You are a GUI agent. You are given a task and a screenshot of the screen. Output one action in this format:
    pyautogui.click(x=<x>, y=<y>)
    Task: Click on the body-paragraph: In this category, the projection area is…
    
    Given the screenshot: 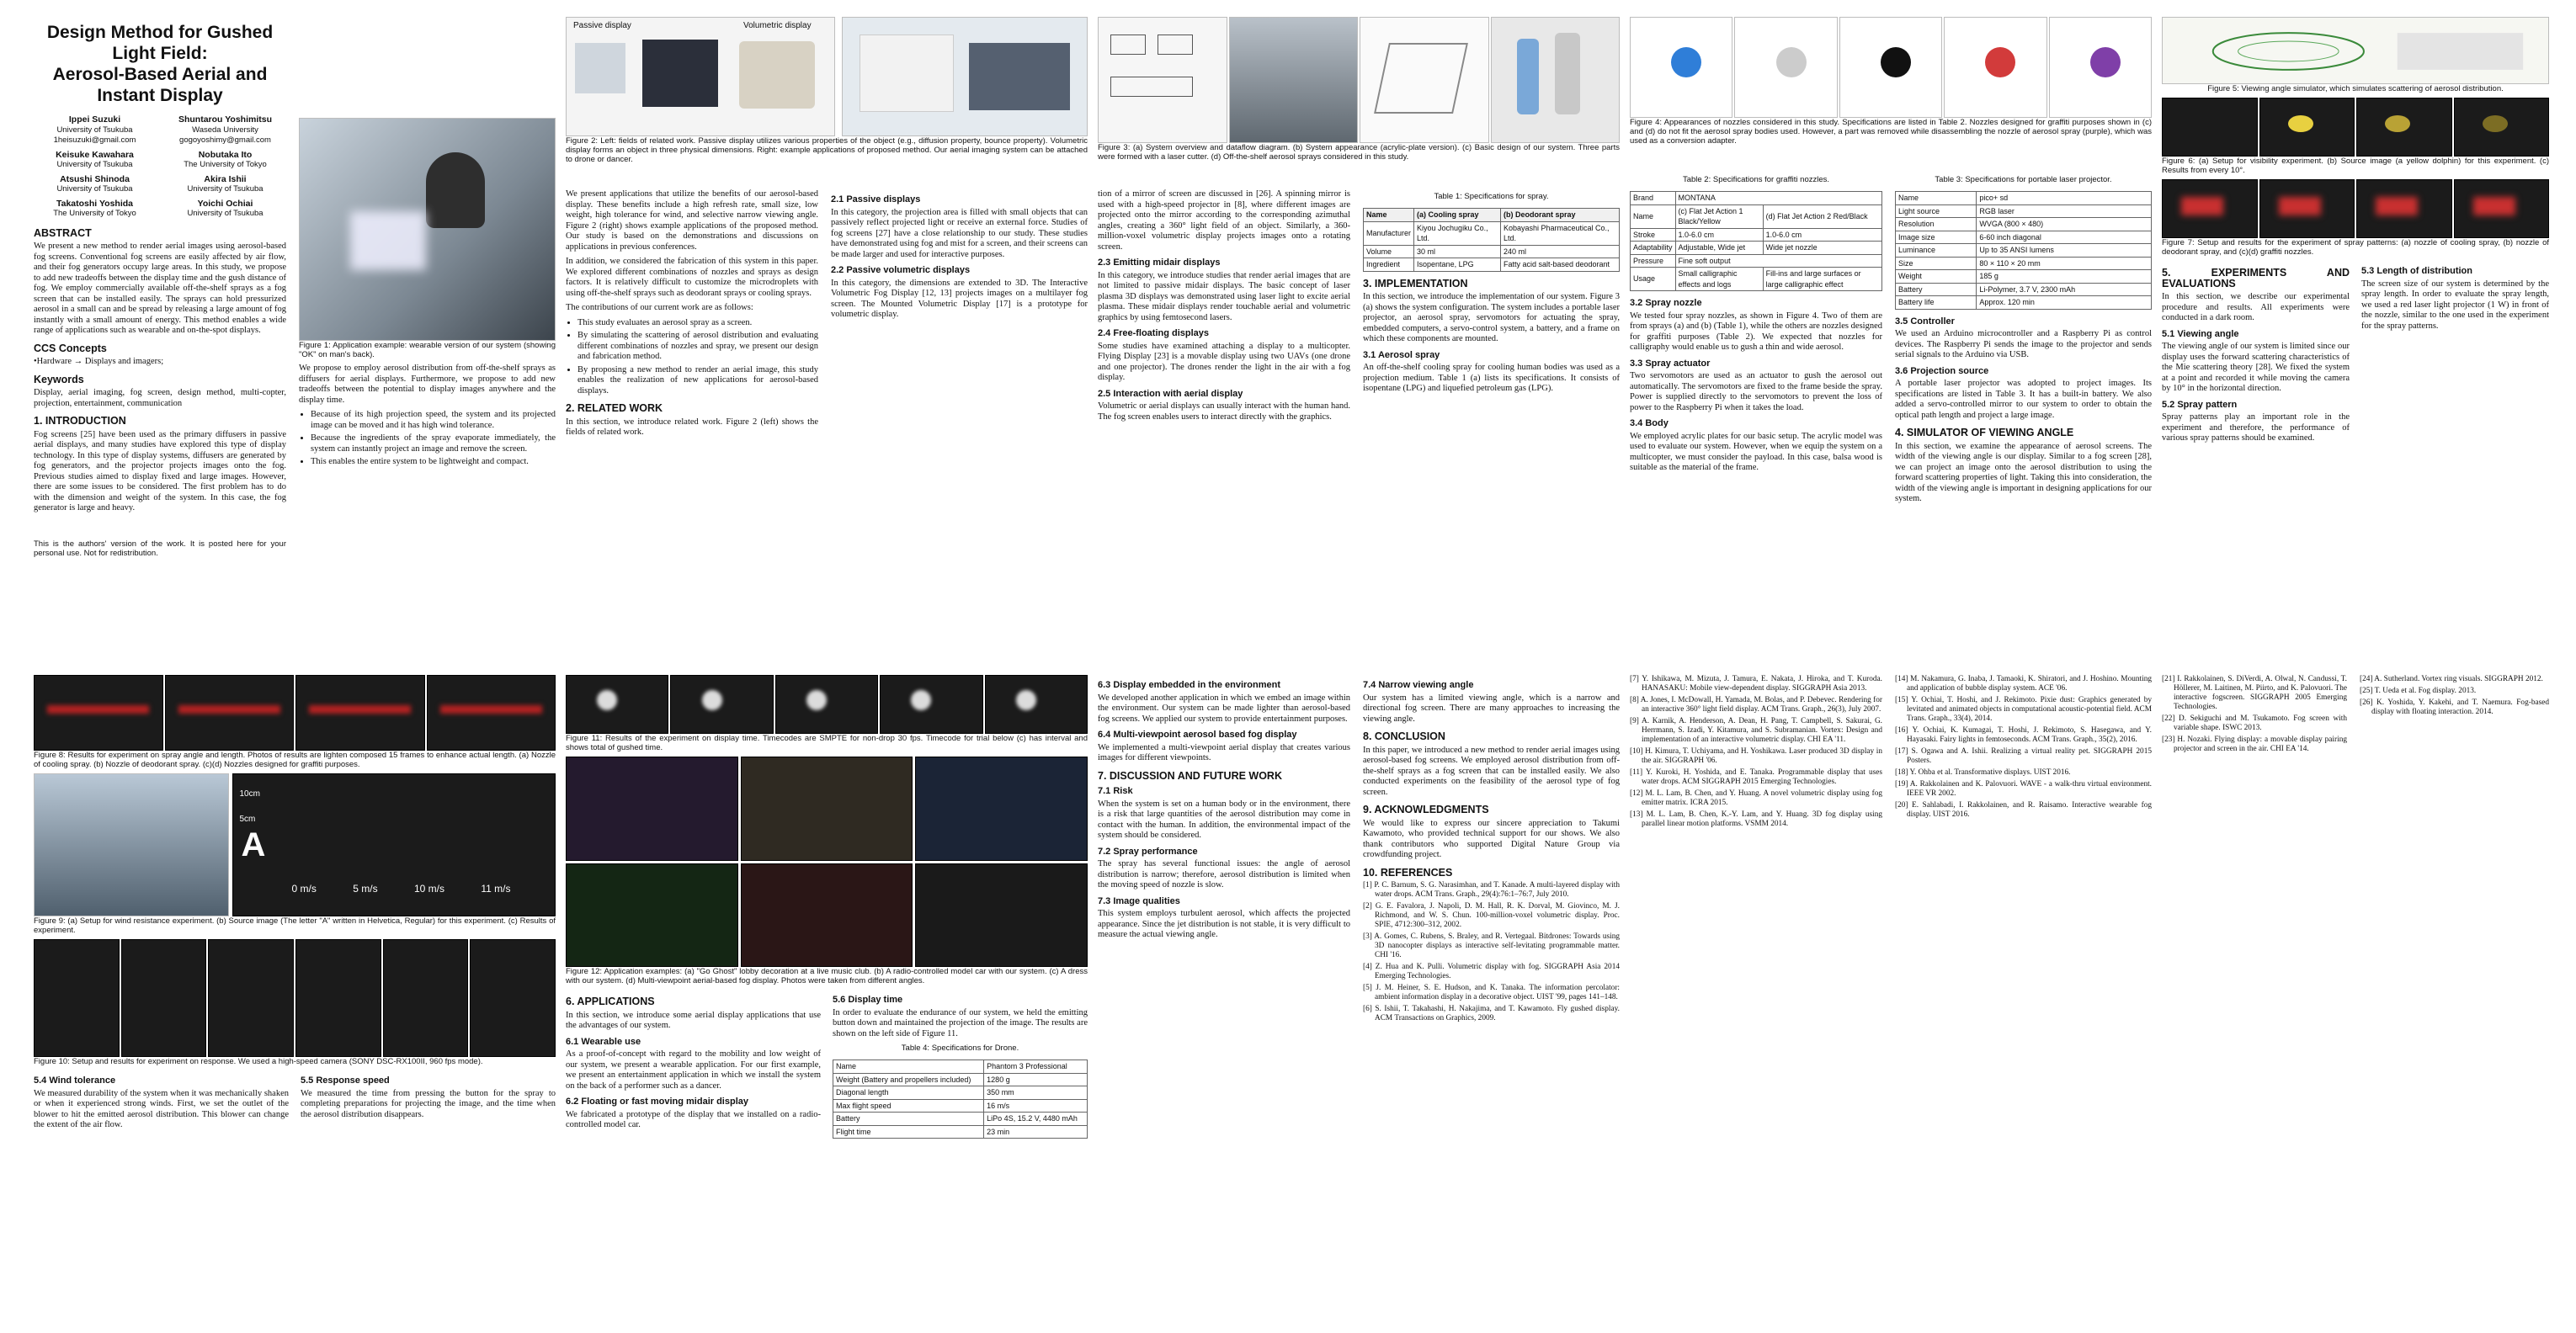 What is the action you would take?
    pyautogui.click(x=960, y=233)
    